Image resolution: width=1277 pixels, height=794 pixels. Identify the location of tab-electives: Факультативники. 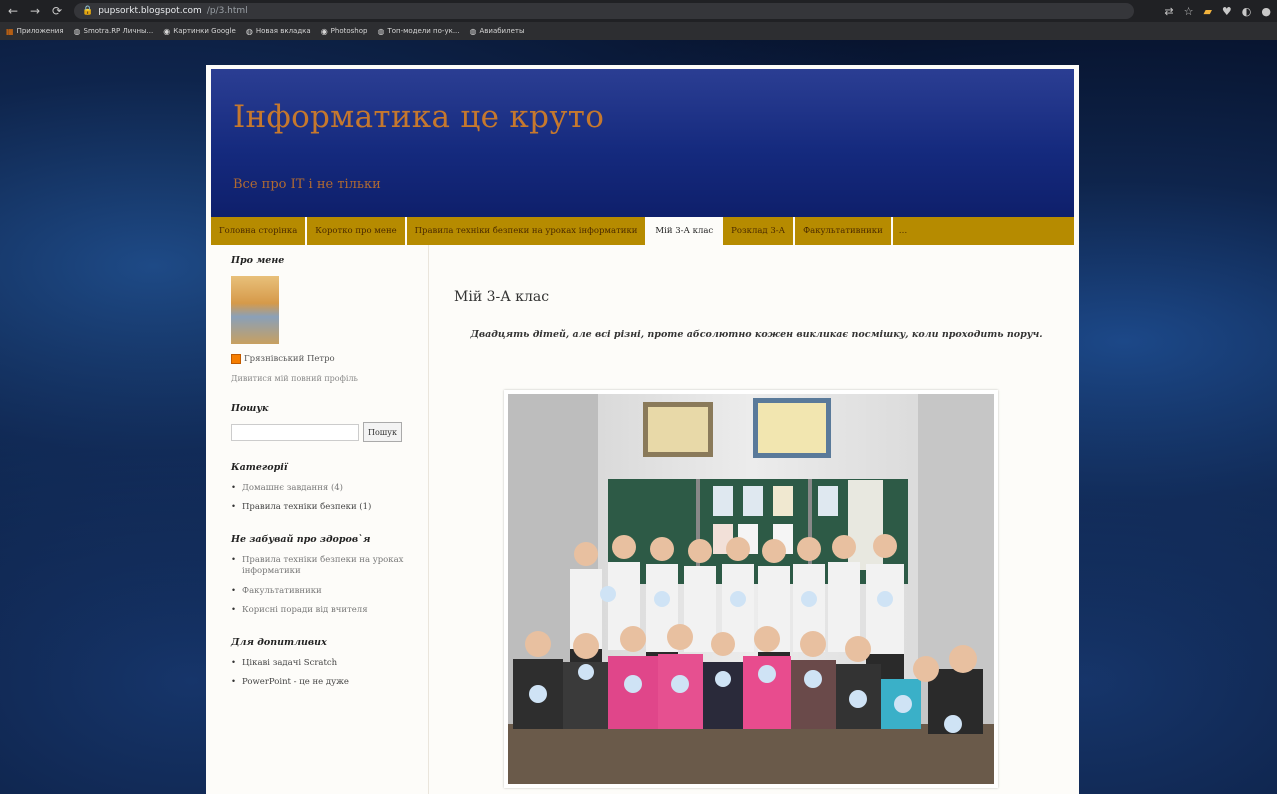
(844, 231).